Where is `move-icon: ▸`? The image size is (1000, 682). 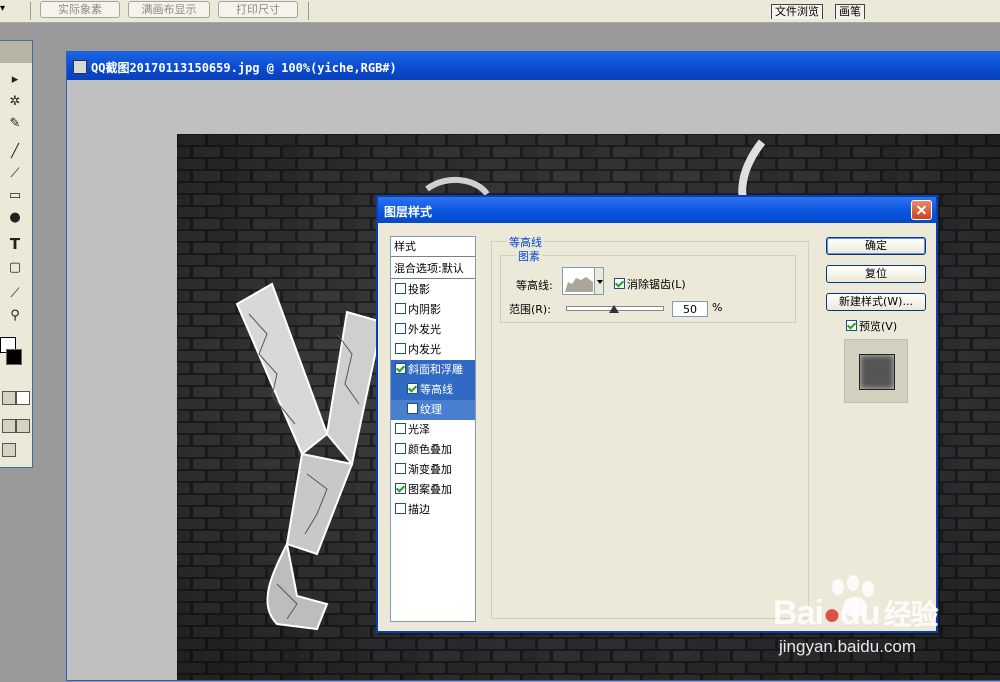
move-icon: ▸ is located at coordinates (15, 80).